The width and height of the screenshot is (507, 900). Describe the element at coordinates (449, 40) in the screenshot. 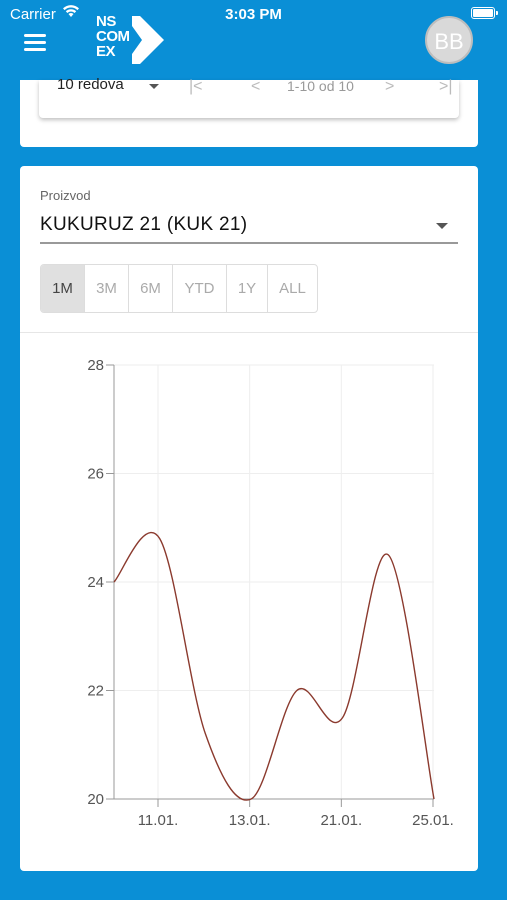

I see `avatar: BB` at that location.